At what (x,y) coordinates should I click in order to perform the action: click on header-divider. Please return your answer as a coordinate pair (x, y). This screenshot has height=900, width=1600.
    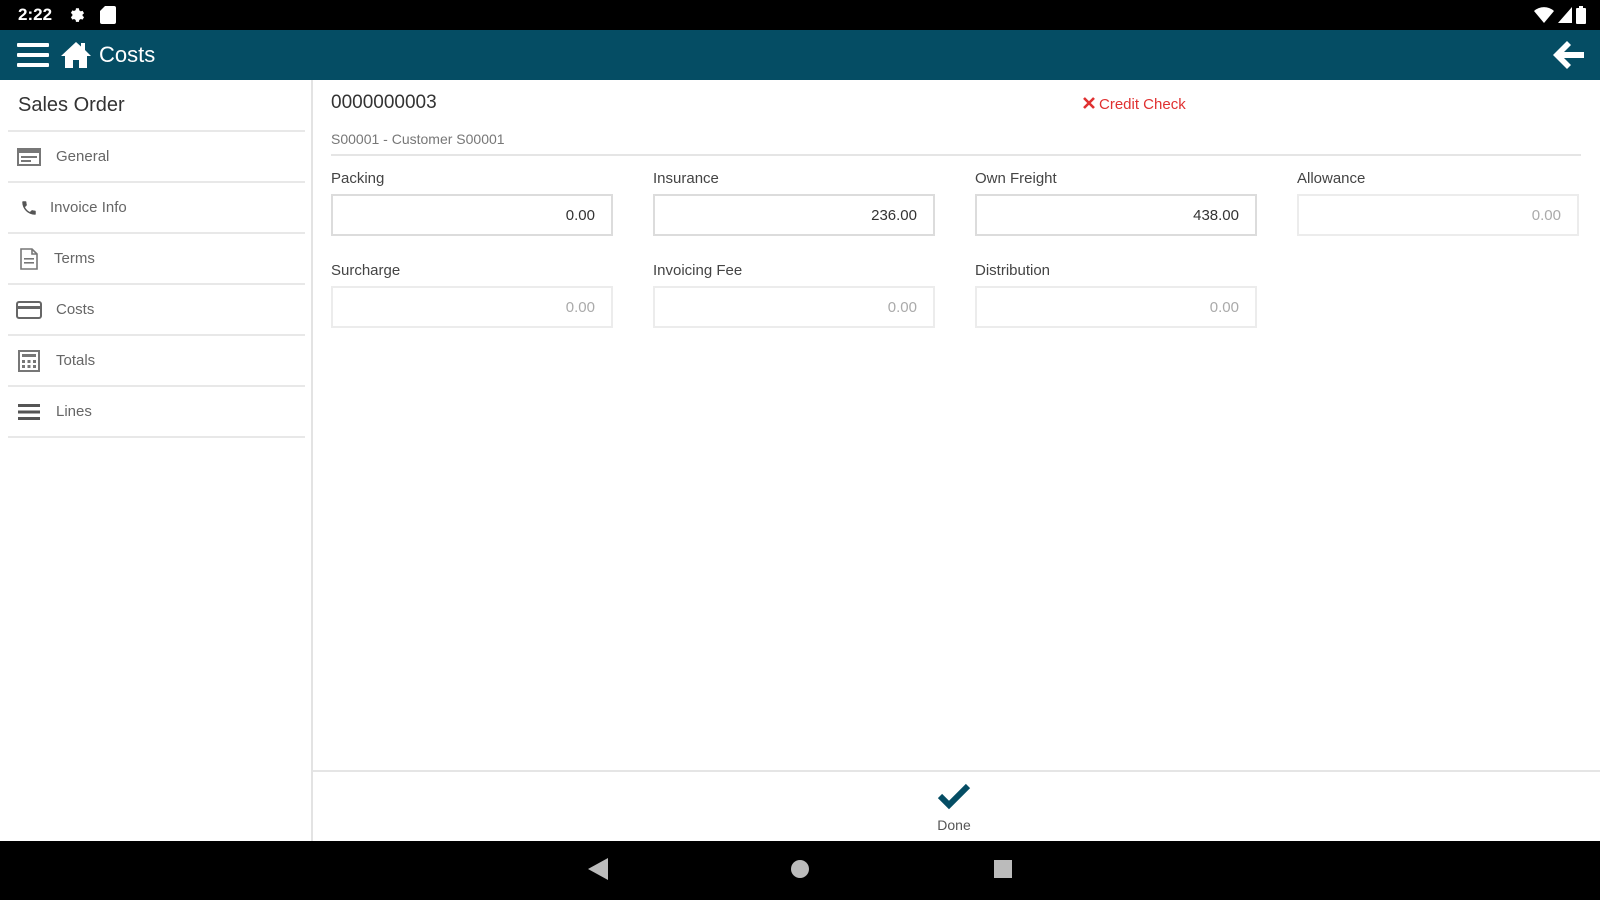
    Looking at the image, I should click on (956, 155).